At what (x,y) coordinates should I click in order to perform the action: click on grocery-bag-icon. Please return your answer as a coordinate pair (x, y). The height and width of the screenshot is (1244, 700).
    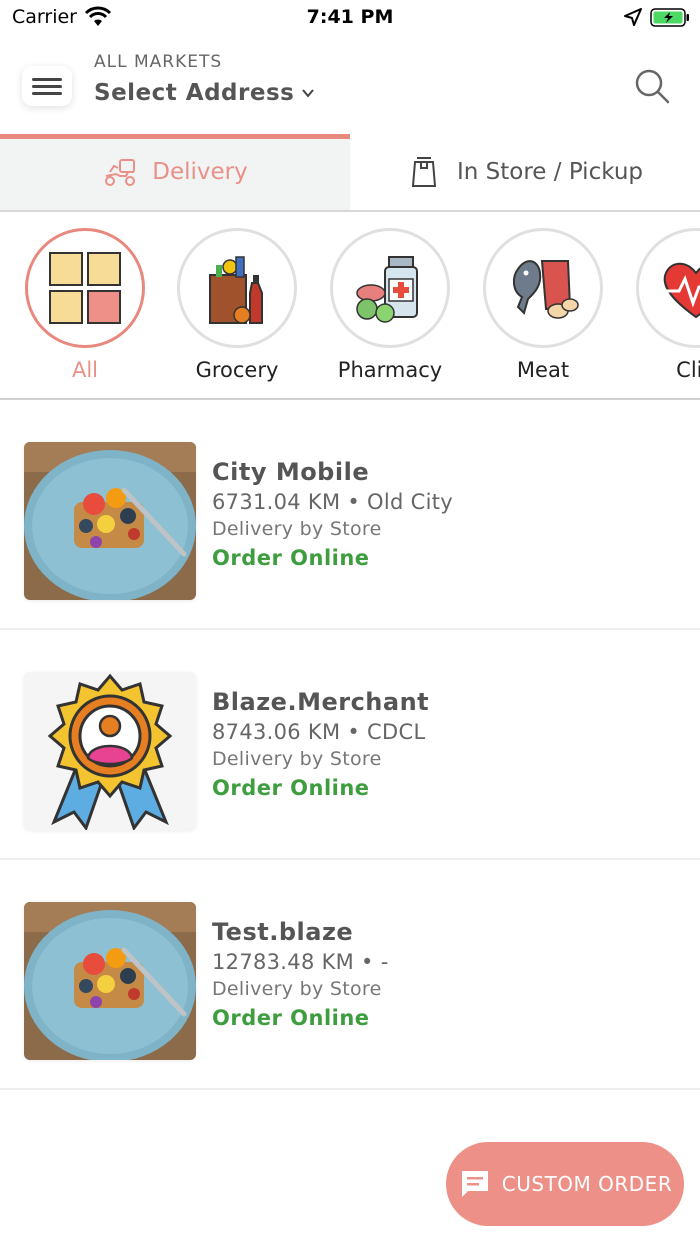
    Looking at the image, I should click on (236, 290).